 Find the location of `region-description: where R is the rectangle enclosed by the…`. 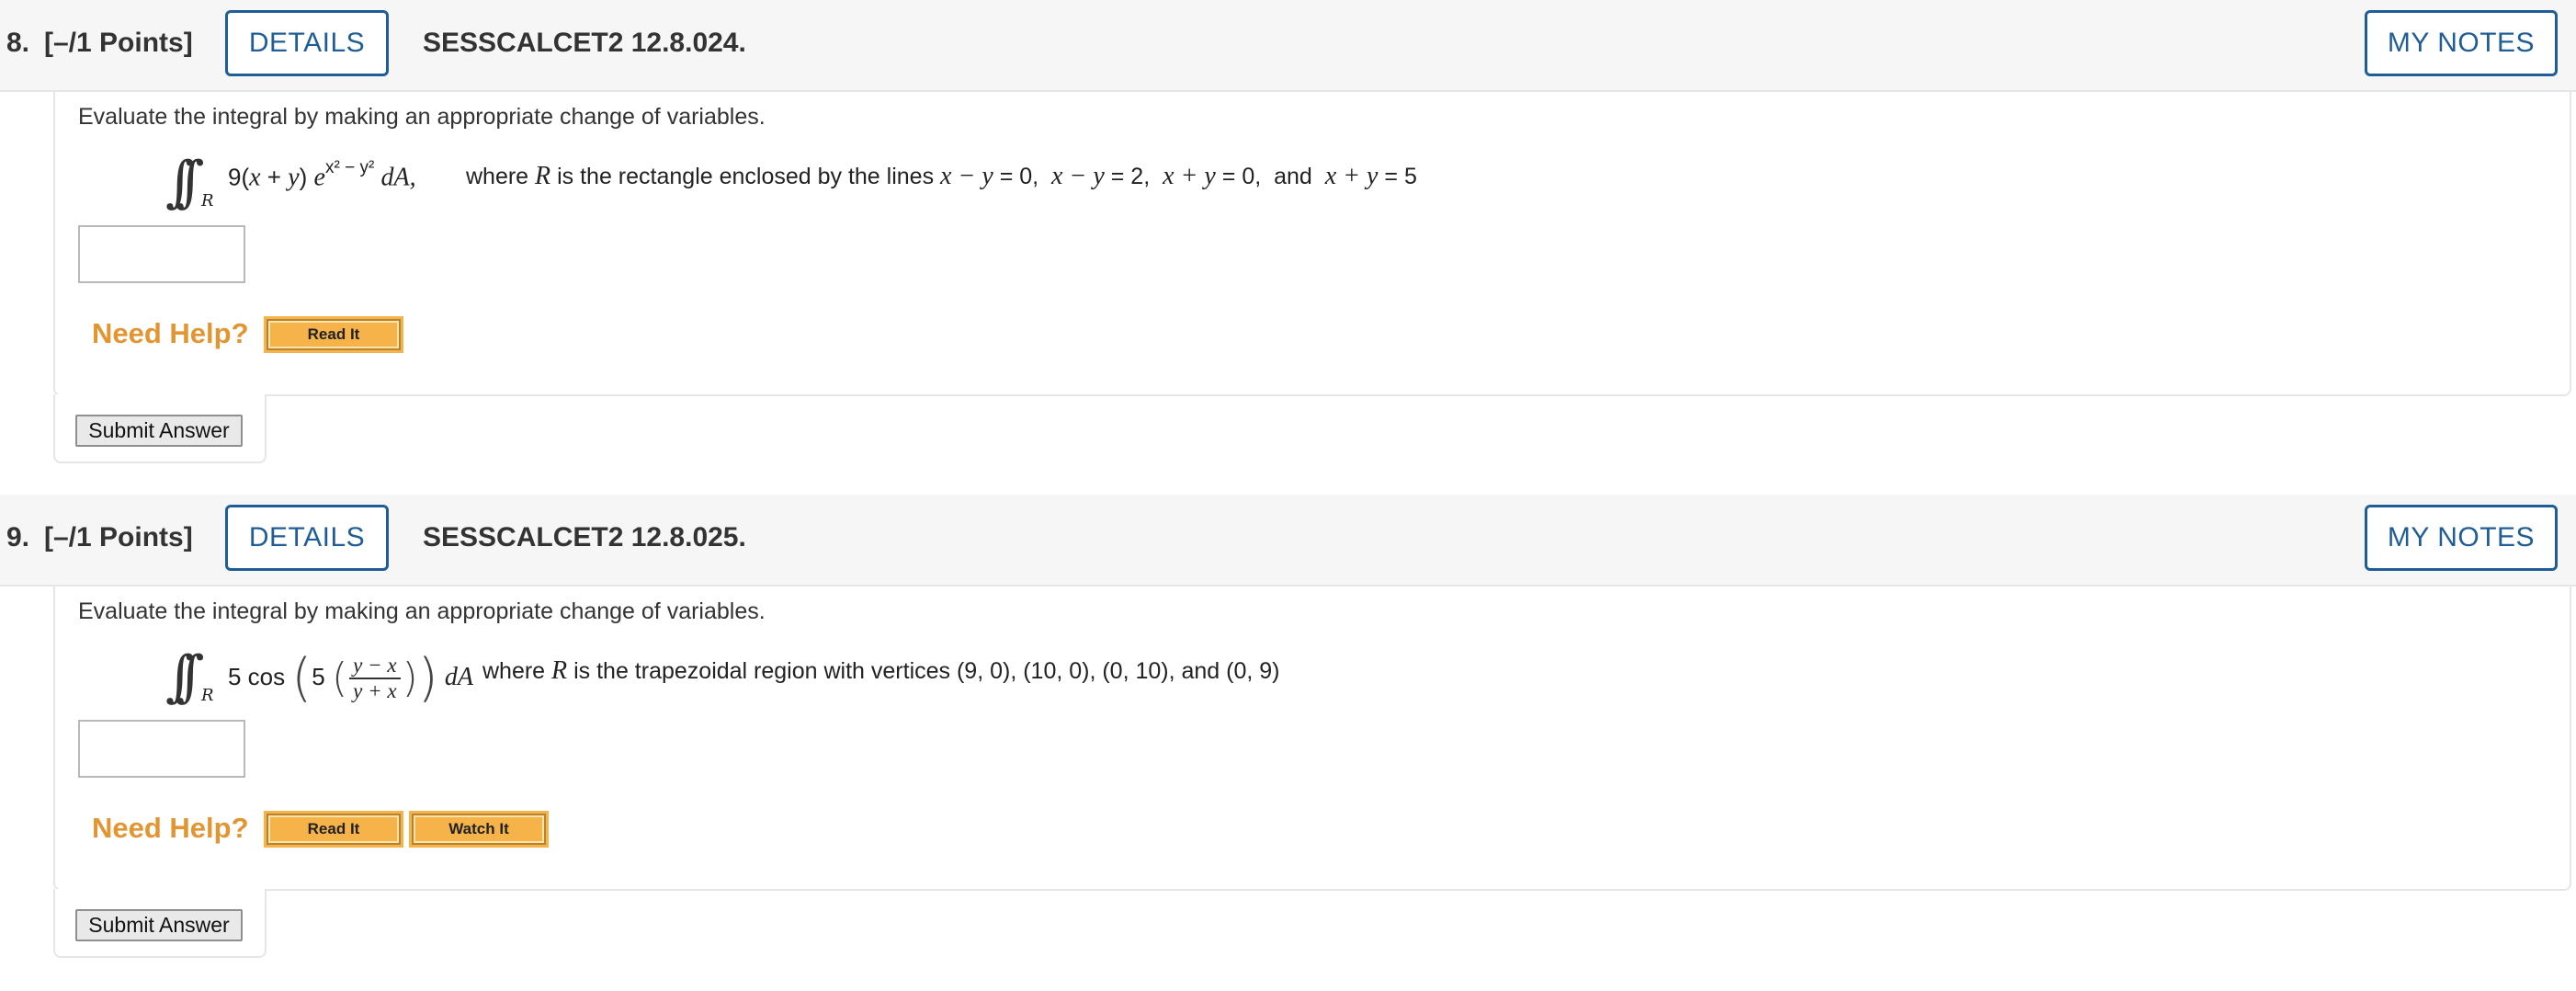

region-description: where R is the rectangle enclosed by the… is located at coordinates (942, 176).